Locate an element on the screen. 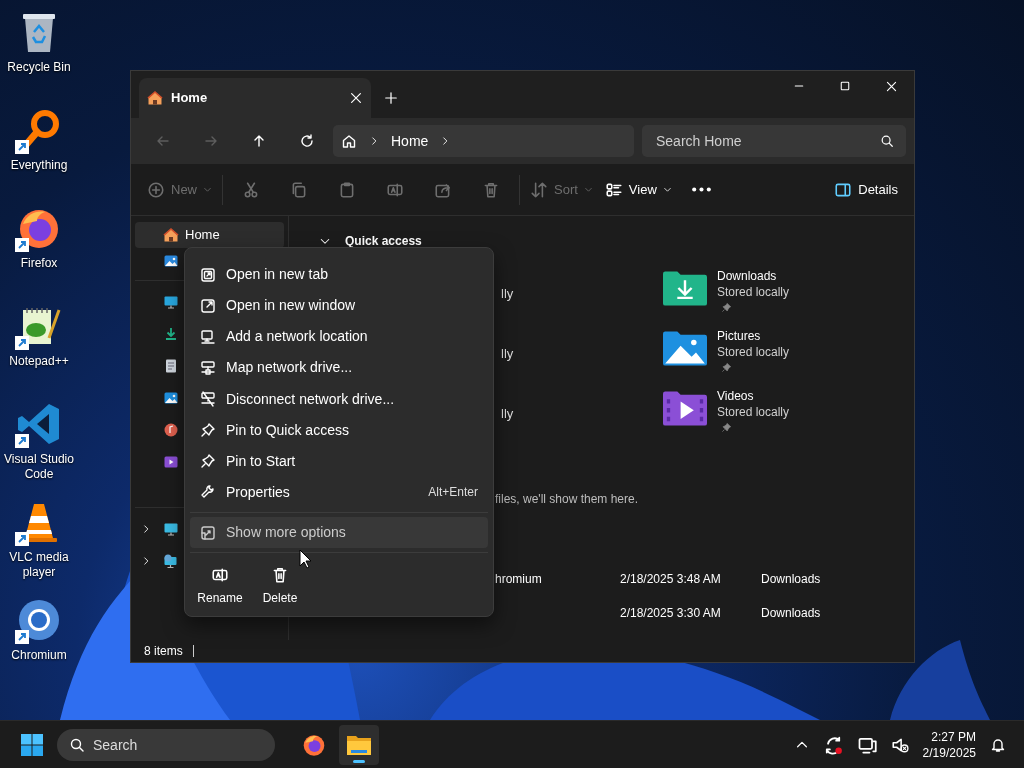  tab-title: Home is located at coordinates (189, 98).